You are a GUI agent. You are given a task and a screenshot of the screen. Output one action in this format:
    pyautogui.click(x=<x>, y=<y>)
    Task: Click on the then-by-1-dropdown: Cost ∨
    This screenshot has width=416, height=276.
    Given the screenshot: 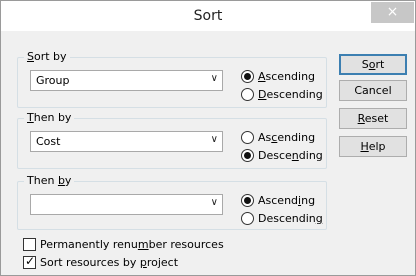 What is the action you would take?
    pyautogui.click(x=126, y=141)
    